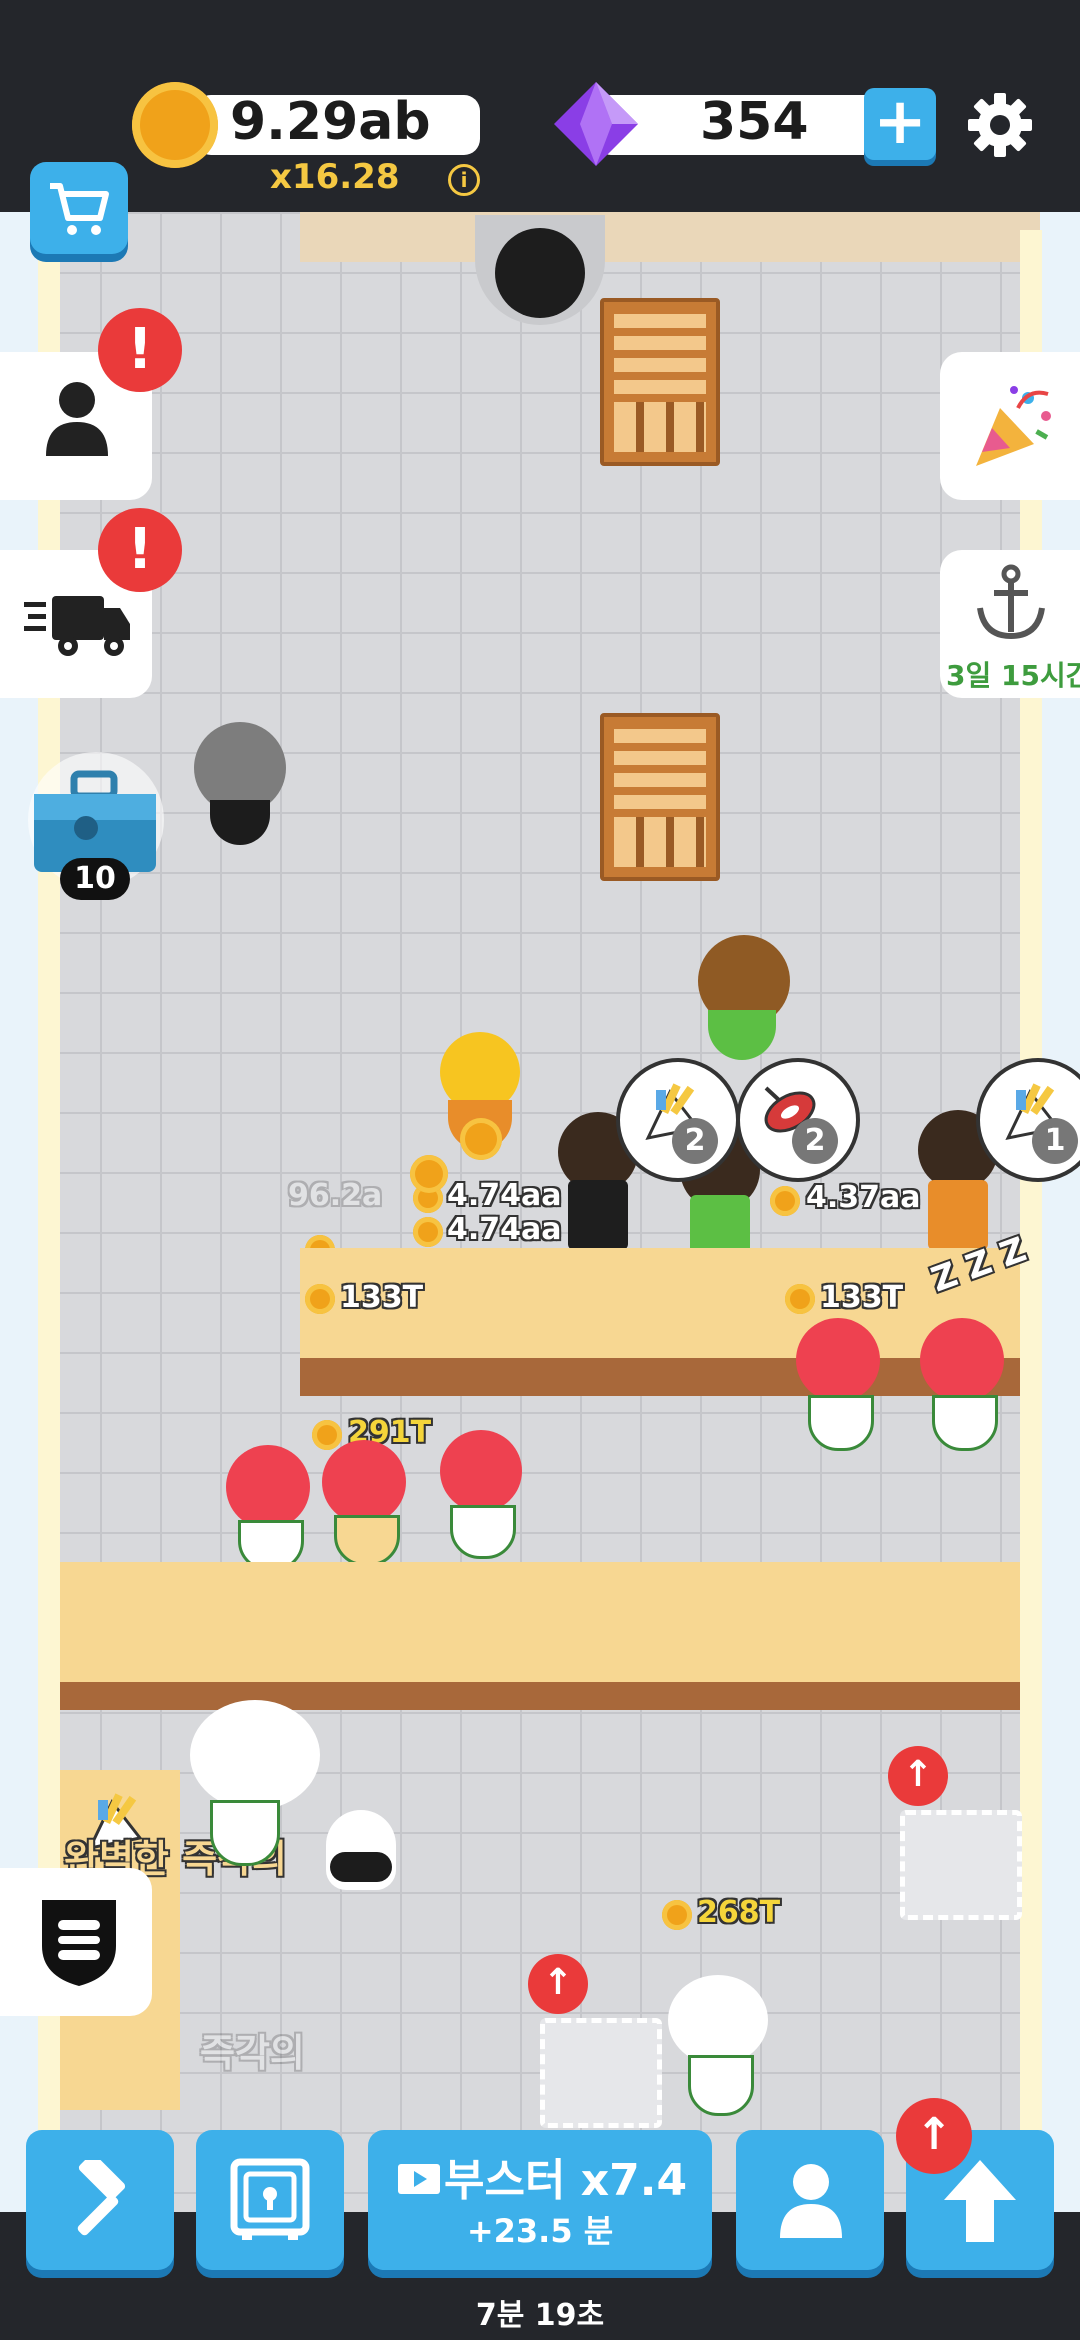 The height and width of the screenshot is (2340, 1080). Describe the element at coordinates (1060, 1212) in the screenshot. I see `outer-area-right` at that location.